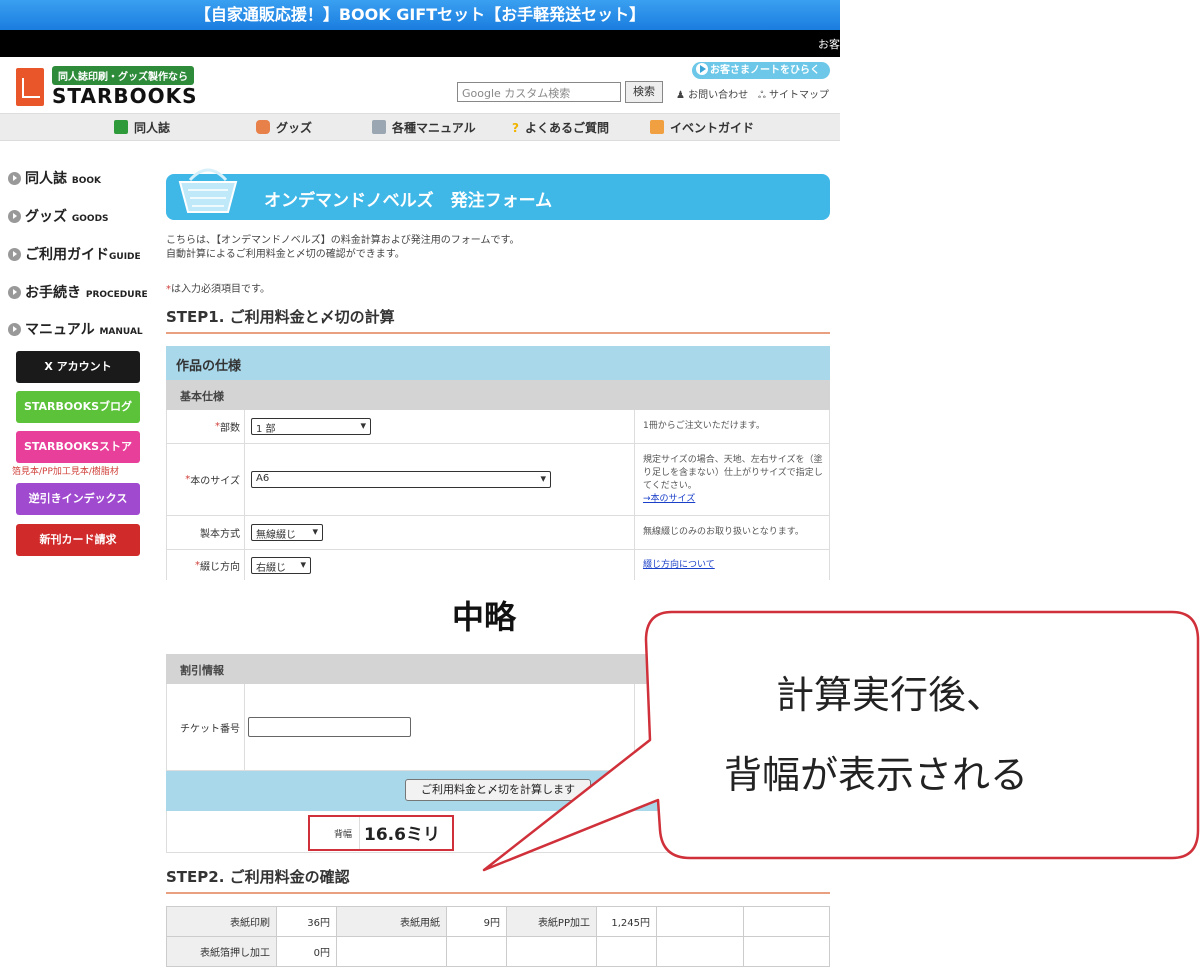  I want to click on nav-item-doujinshi: 同人誌, so click(142, 127).